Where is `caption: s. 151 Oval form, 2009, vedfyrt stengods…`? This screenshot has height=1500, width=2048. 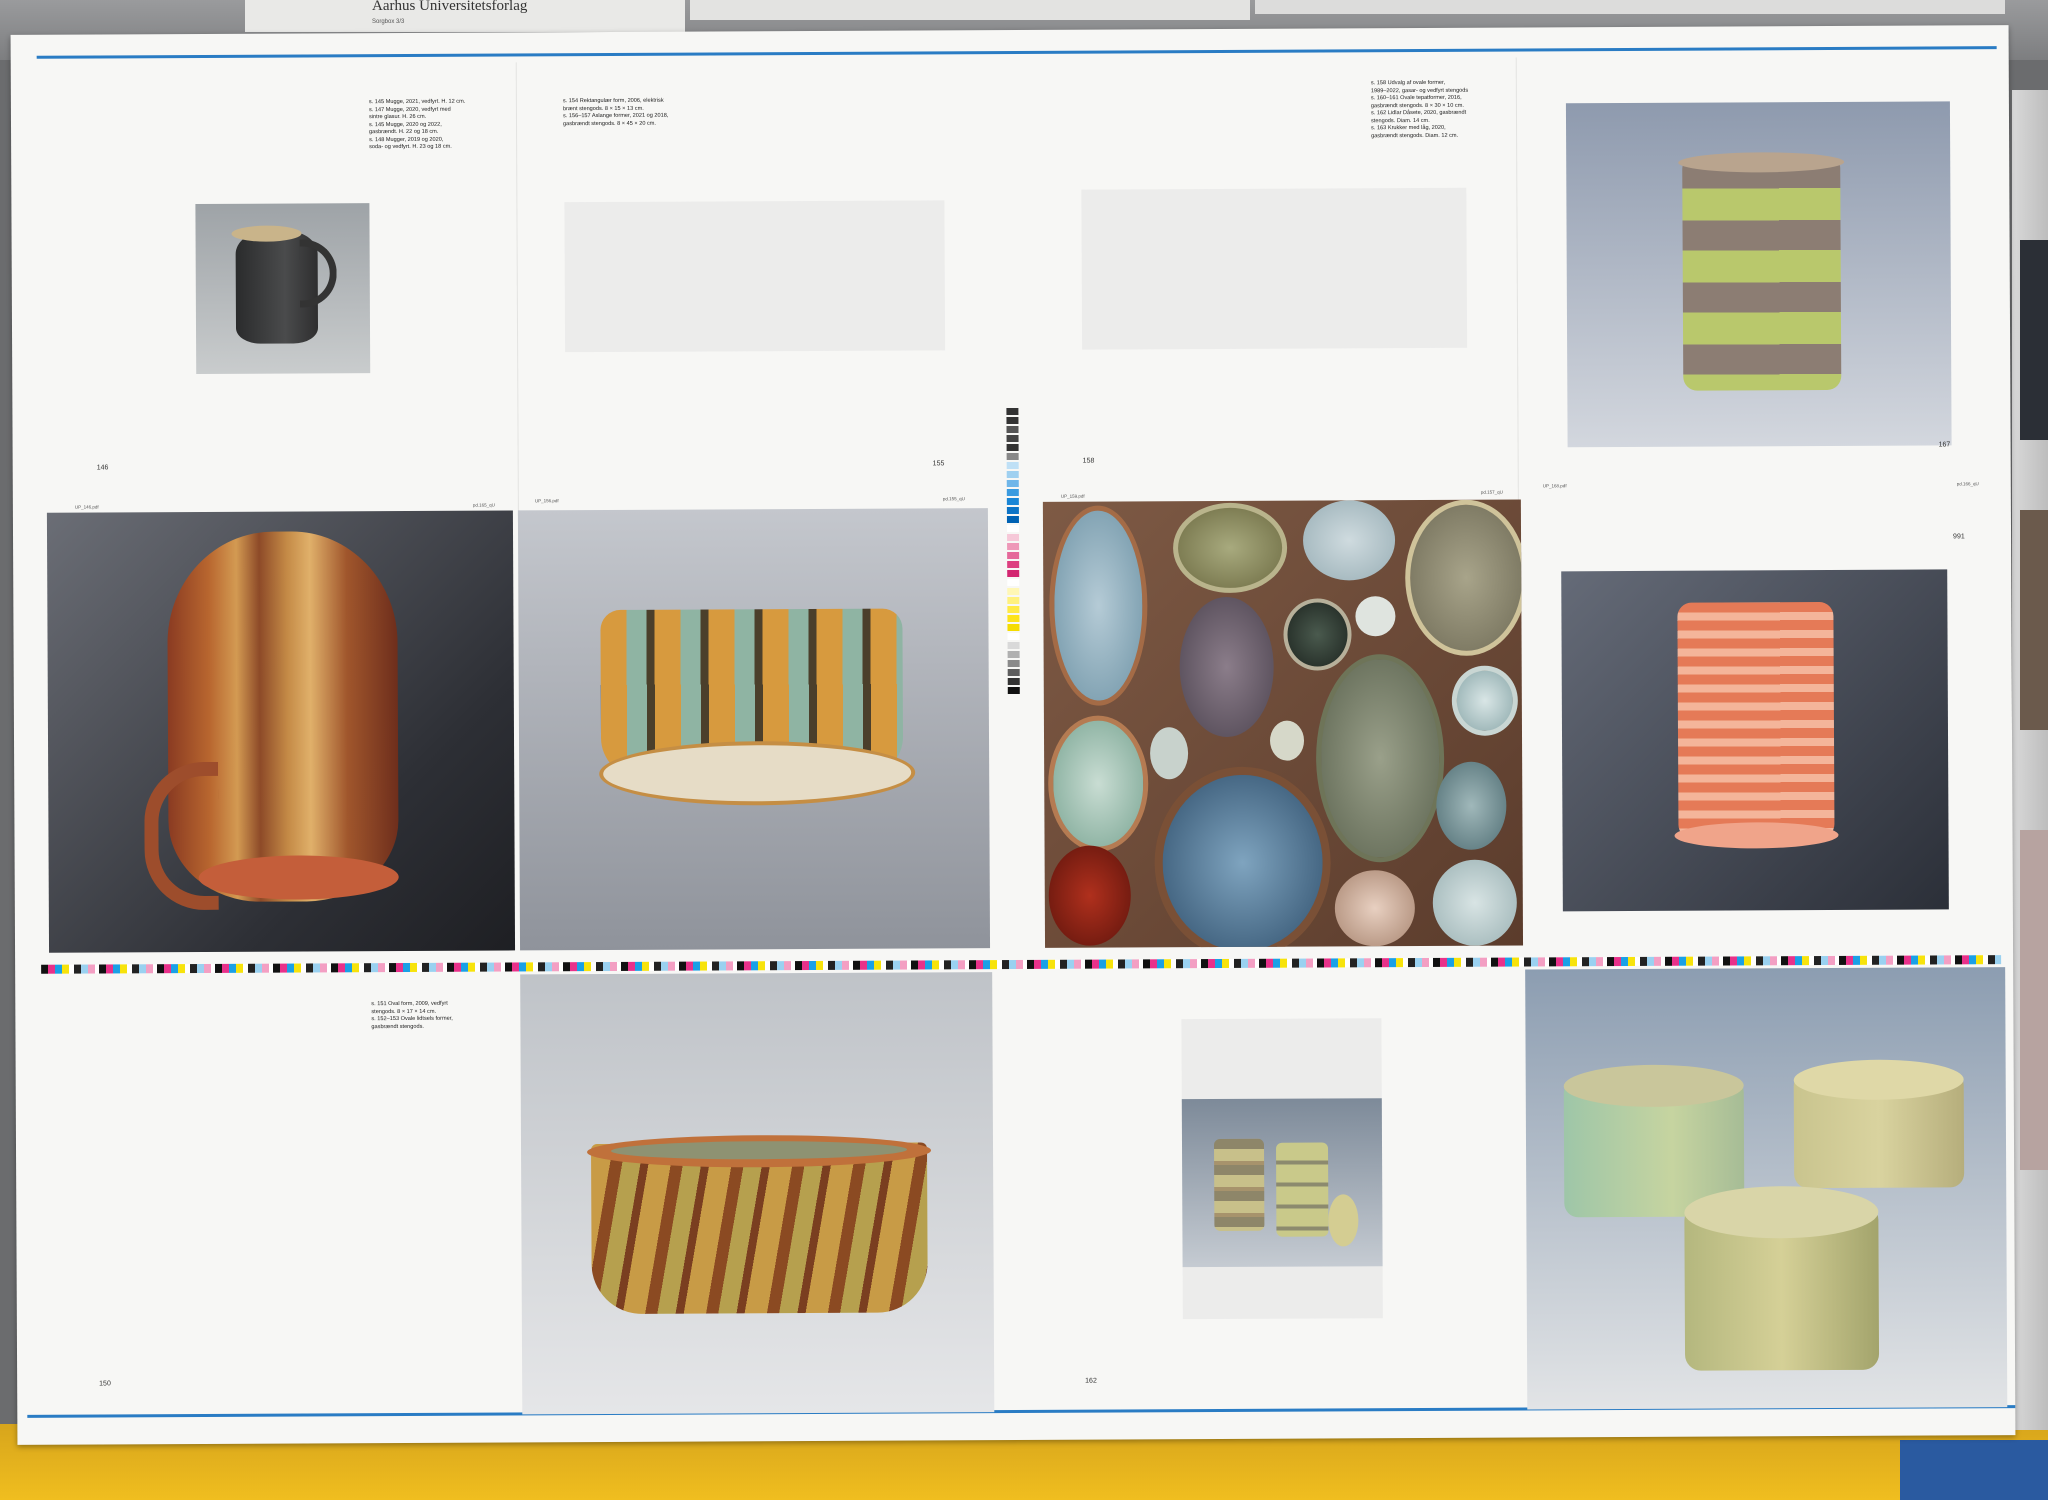 caption: s. 151 Oval form, 2009, vedfyrt stengods… is located at coordinates (412, 1015).